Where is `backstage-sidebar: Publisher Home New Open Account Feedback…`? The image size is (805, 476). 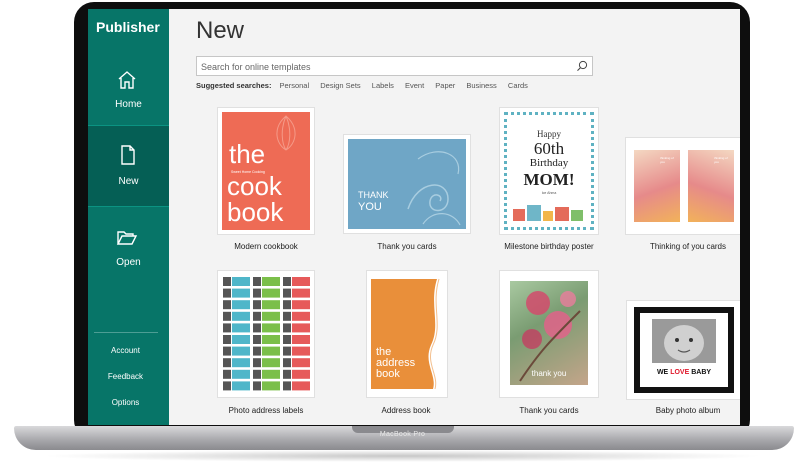 backstage-sidebar: Publisher Home New Open Account Feedback… is located at coordinates (128, 217).